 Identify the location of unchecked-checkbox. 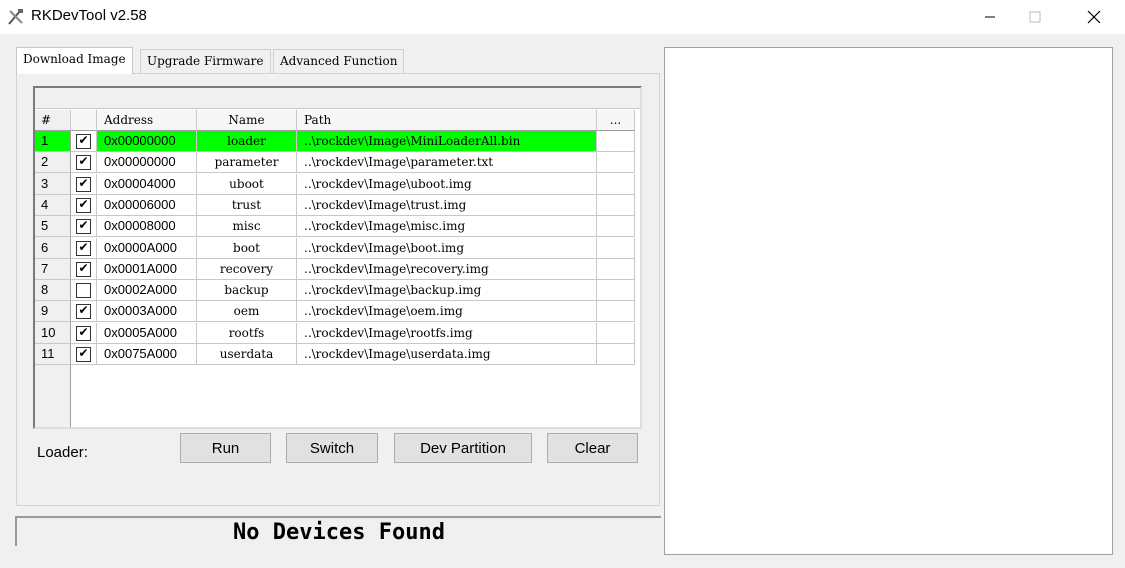
(83, 291).